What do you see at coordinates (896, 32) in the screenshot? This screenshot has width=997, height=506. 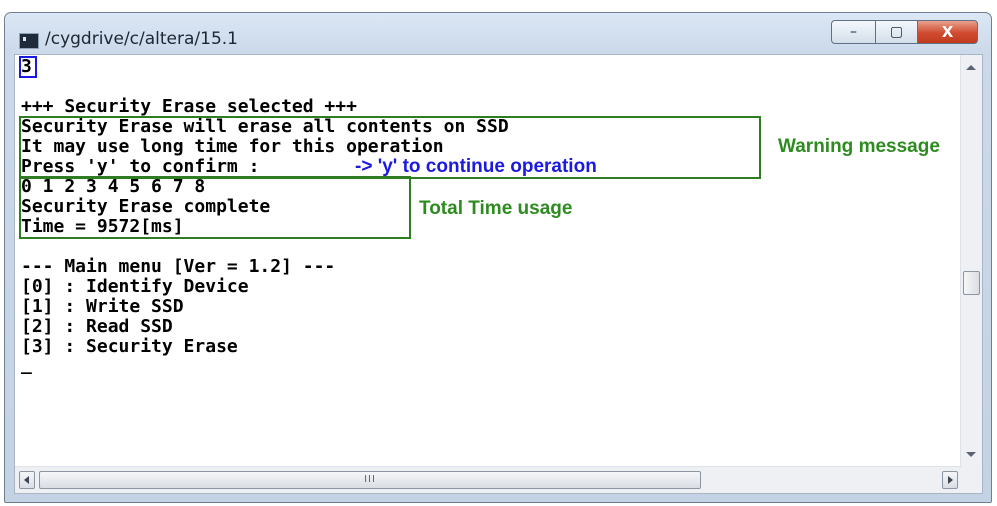 I see `maximize-button: ▢` at bounding box center [896, 32].